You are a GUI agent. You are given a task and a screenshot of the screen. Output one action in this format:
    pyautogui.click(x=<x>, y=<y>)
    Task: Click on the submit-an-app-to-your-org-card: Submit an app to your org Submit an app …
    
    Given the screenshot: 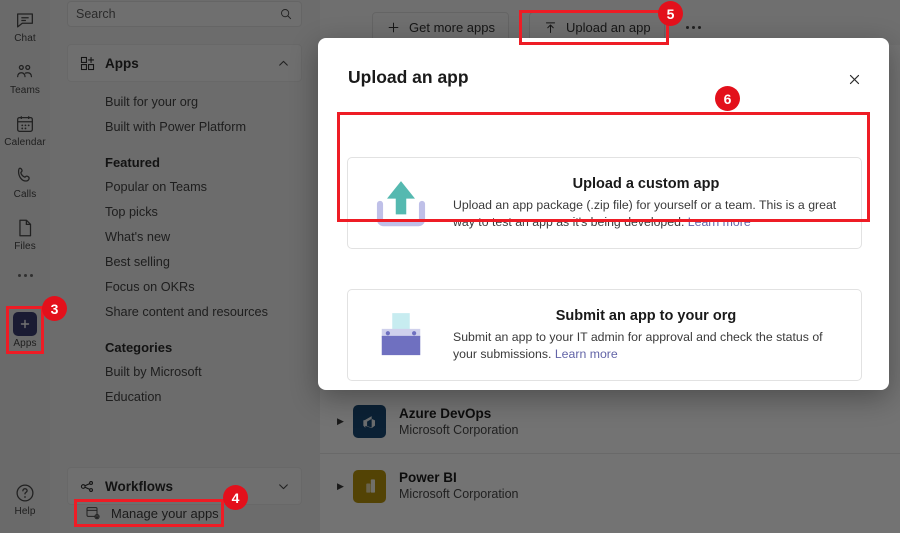 What is the action you would take?
    pyautogui.click(x=604, y=335)
    